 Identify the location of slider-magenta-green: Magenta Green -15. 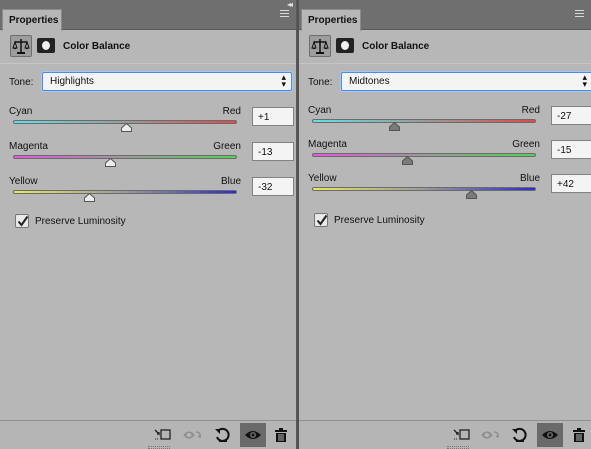
(445, 157).